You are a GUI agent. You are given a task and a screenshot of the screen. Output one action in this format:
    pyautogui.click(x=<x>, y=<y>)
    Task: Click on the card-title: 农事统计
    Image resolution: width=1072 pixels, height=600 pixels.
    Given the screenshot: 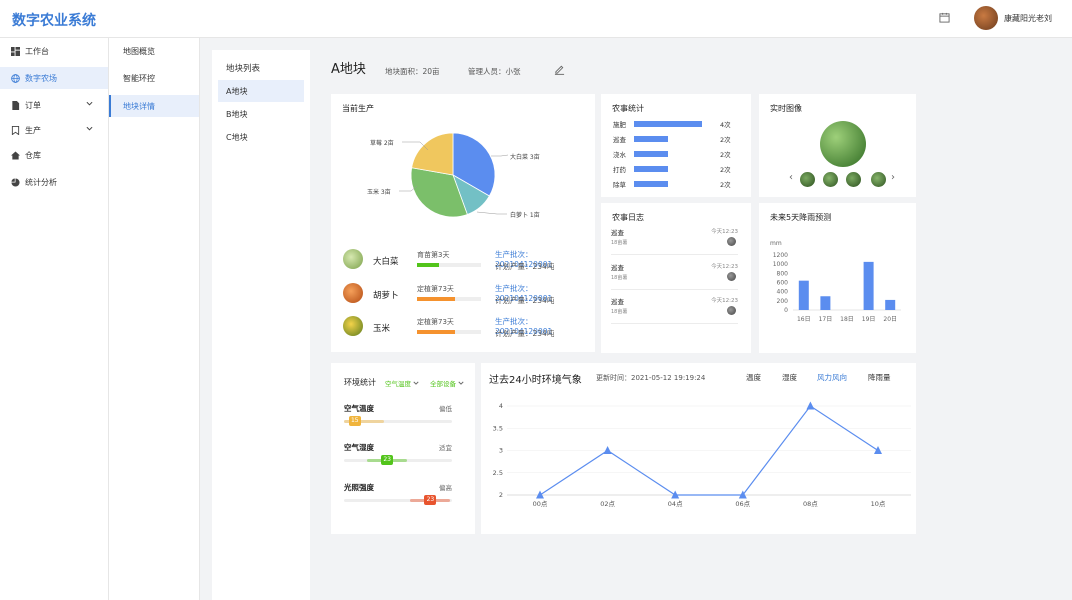 What is the action you would take?
    pyautogui.click(x=628, y=108)
    